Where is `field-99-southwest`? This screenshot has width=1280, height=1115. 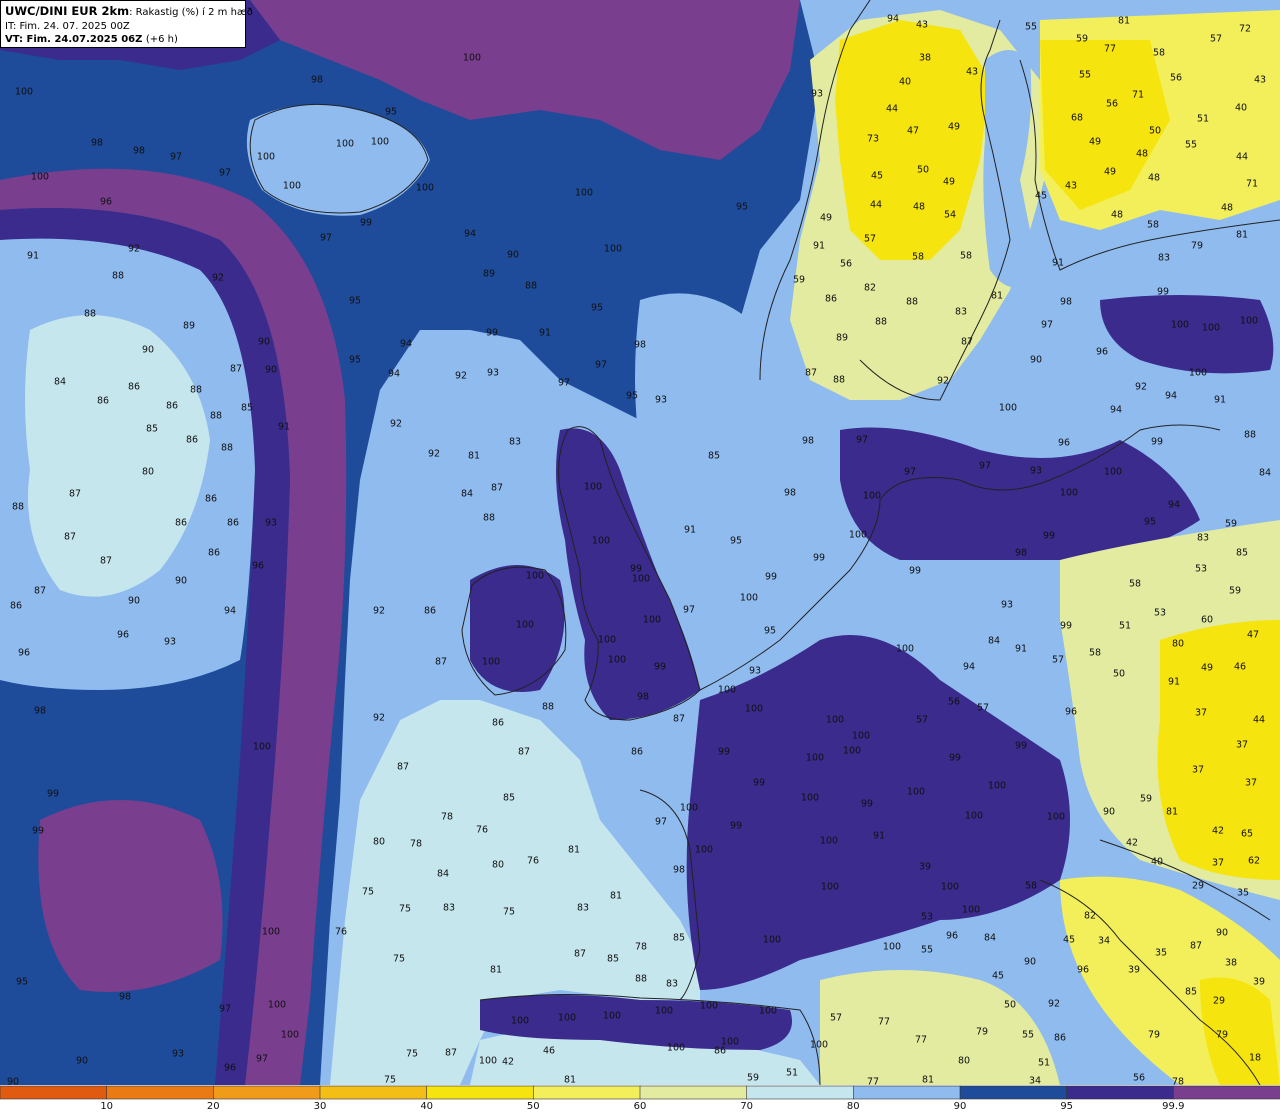
field-99-southwest is located at coordinates (130, 896).